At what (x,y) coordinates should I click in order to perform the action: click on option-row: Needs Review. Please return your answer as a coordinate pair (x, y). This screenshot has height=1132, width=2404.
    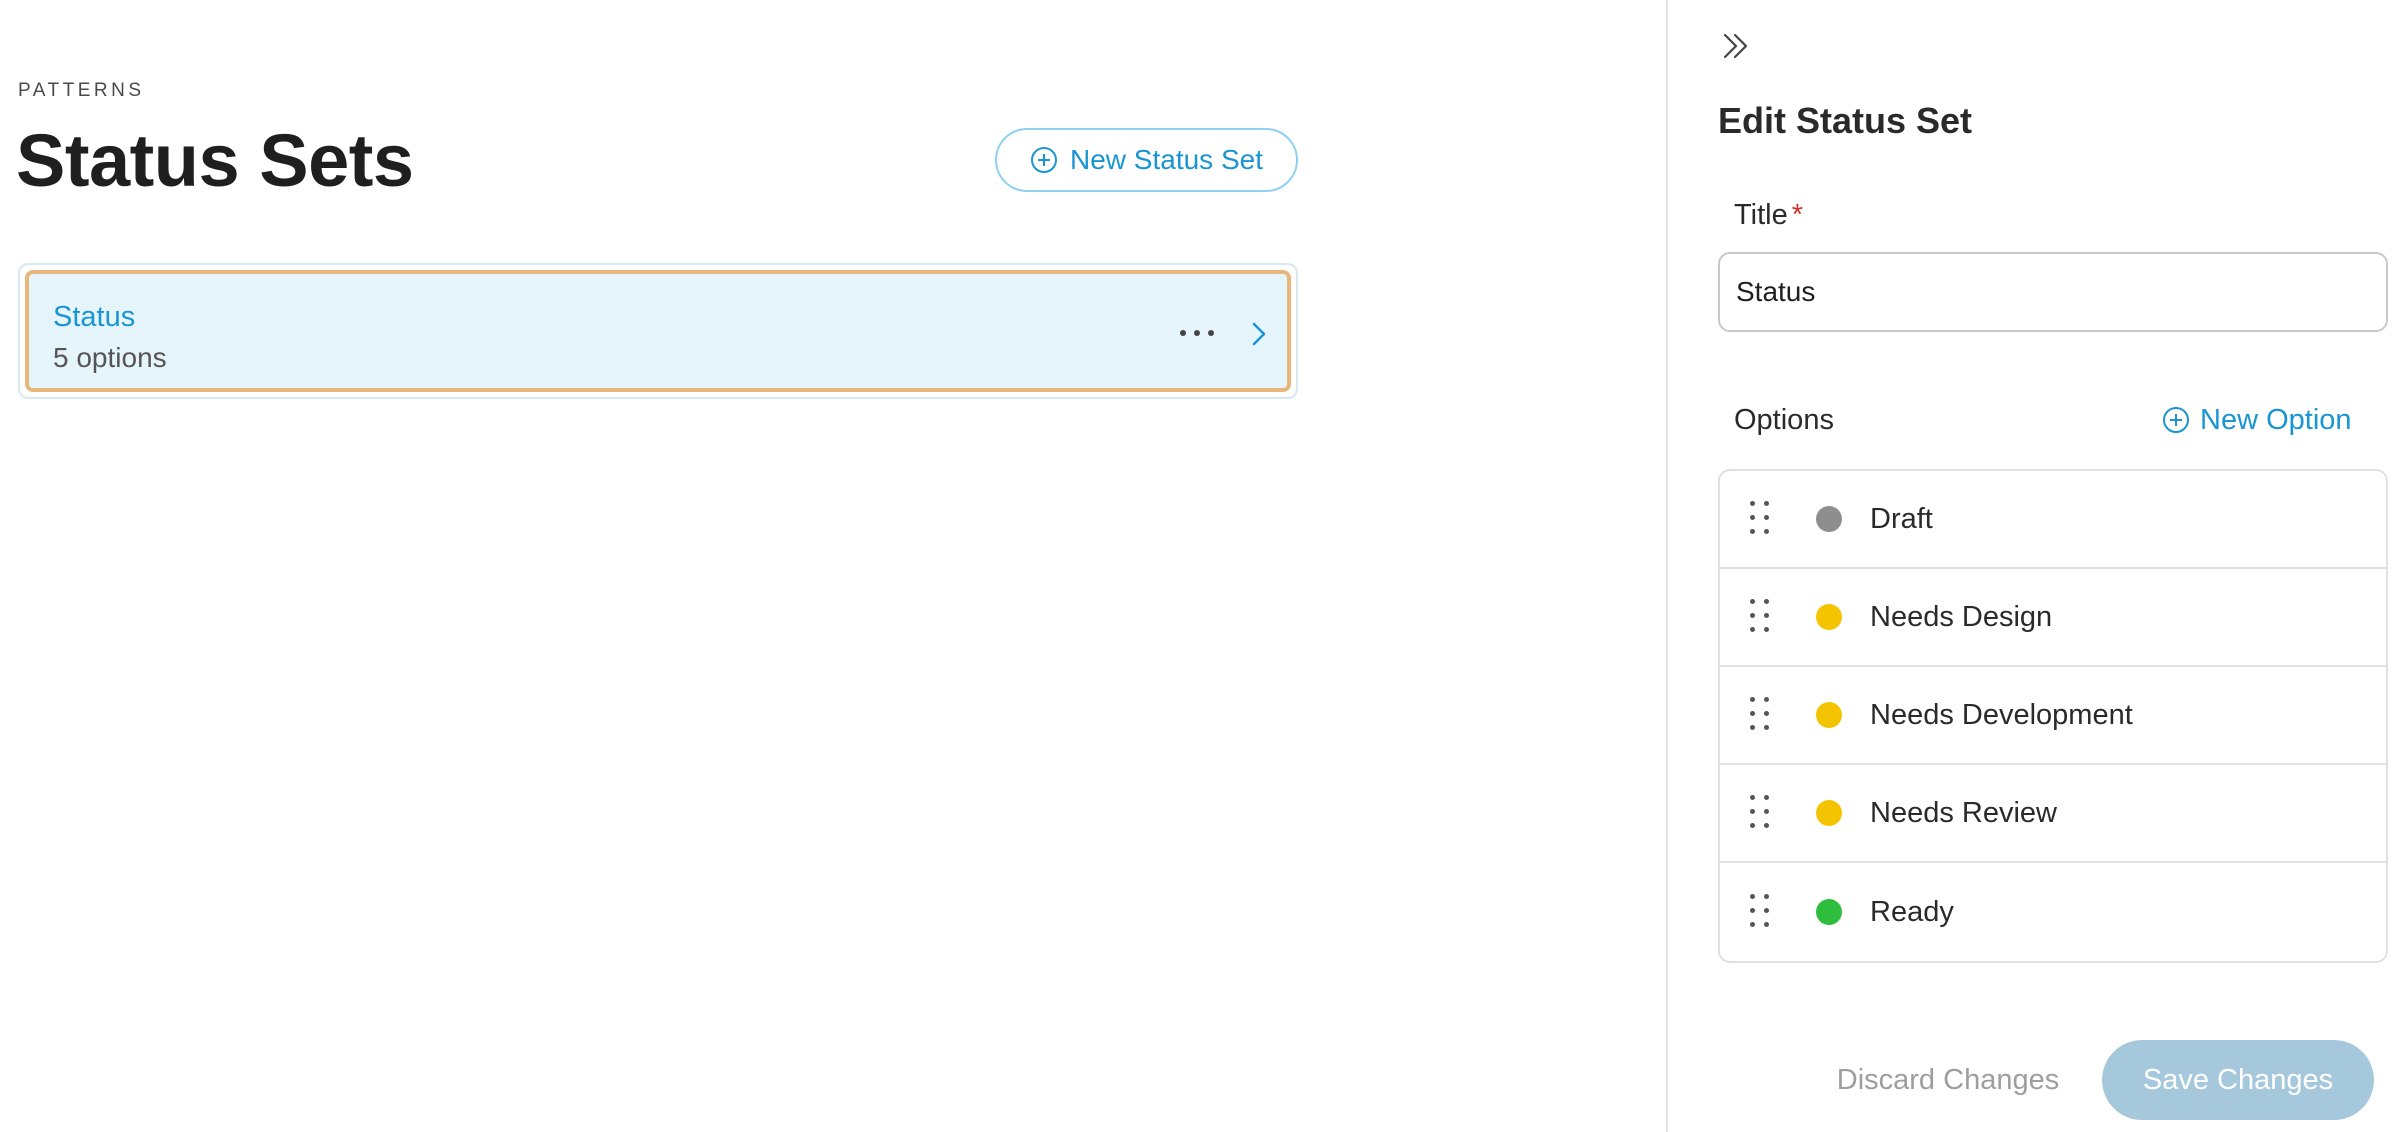
    Looking at the image, I should click on (2053, 814).